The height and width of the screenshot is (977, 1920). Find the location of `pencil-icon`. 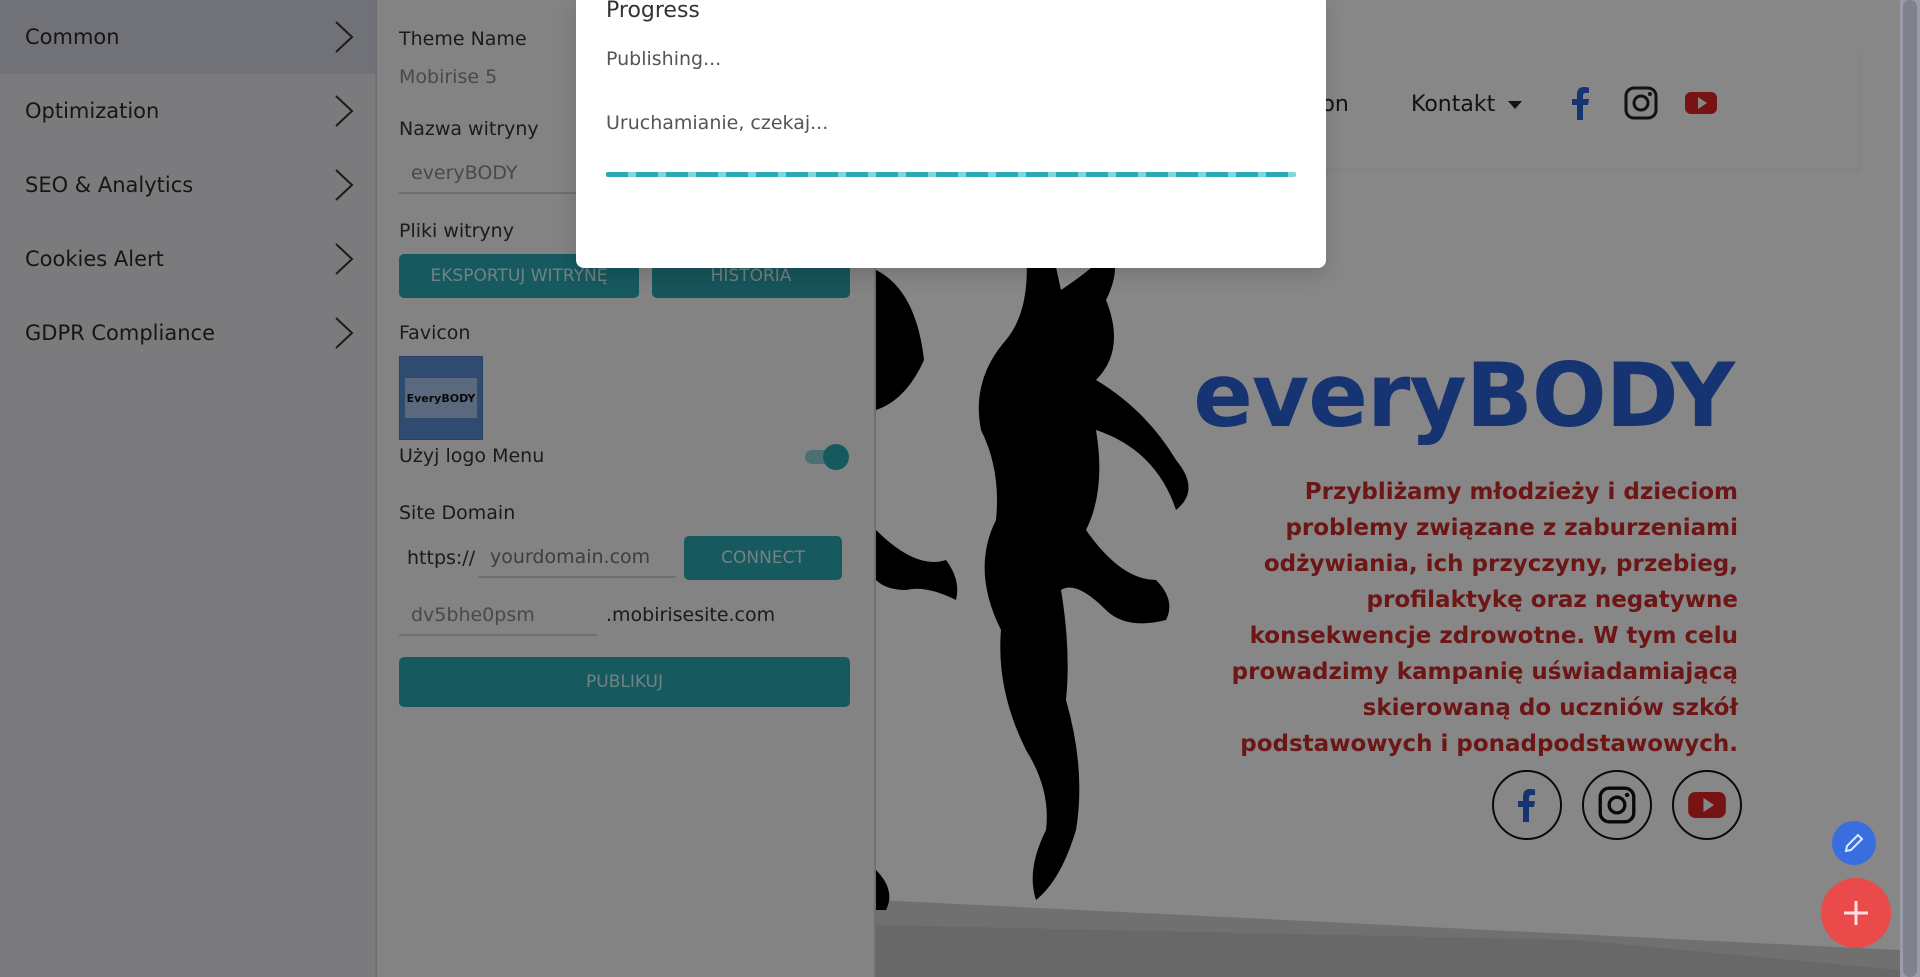

pencil-icon is located at coordinates (1854, 843).